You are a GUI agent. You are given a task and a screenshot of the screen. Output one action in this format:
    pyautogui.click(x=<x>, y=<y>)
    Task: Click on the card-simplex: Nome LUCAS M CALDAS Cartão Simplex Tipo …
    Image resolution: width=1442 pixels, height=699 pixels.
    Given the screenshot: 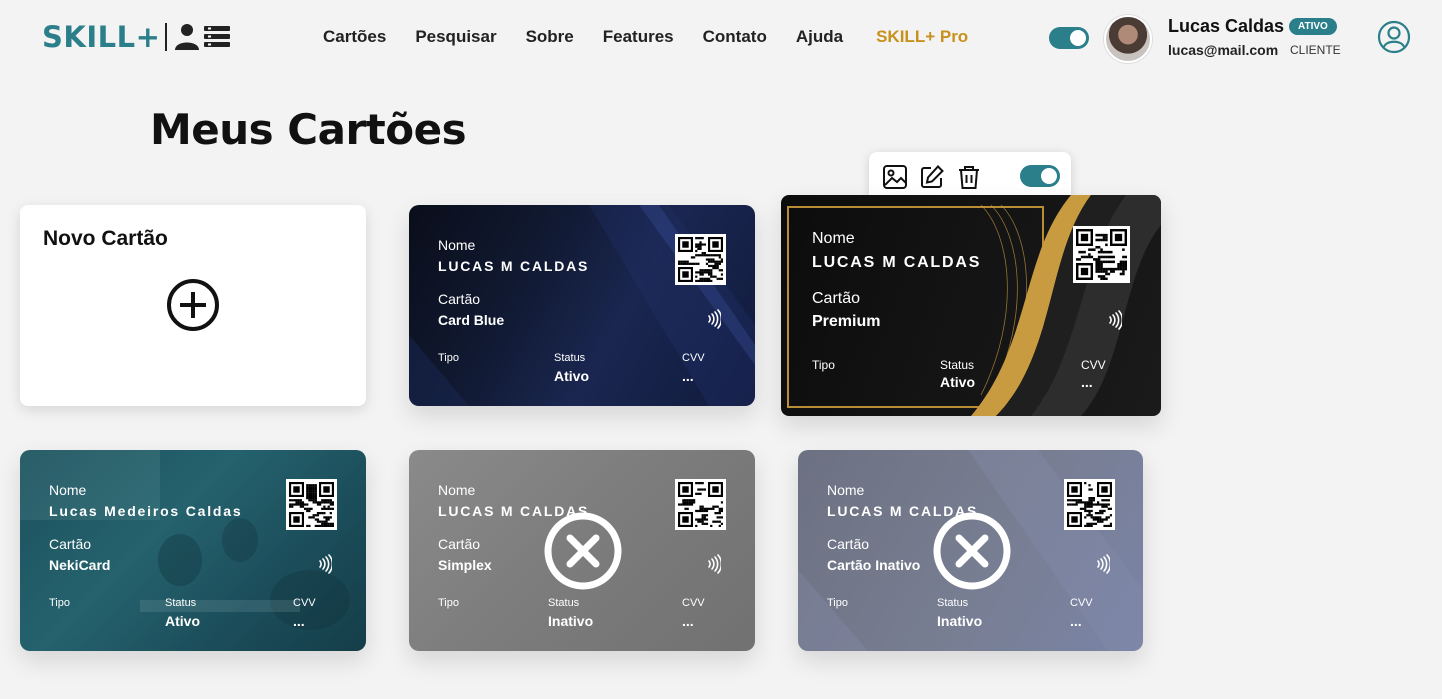 What is the action you would take?
    pyautogui.click(x=582, y=550)
    